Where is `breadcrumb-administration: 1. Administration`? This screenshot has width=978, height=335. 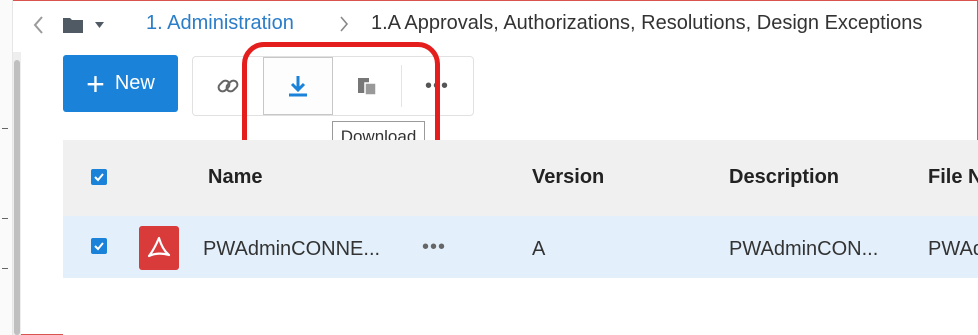
breadcrumb-administration: 1. Administration is located at coordinates (220, 23).